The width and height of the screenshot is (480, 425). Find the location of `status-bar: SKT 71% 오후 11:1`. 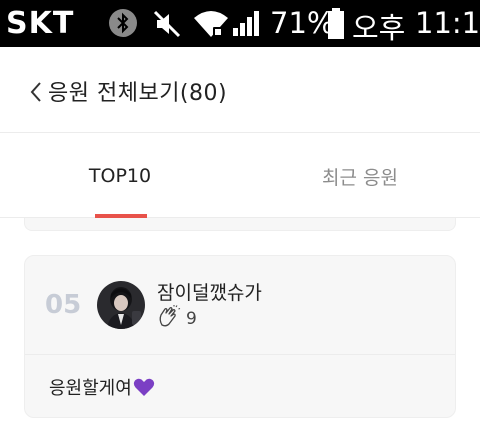

status-bar: SKT 71% 오후 11:1 is located at coordinates (240, 23).